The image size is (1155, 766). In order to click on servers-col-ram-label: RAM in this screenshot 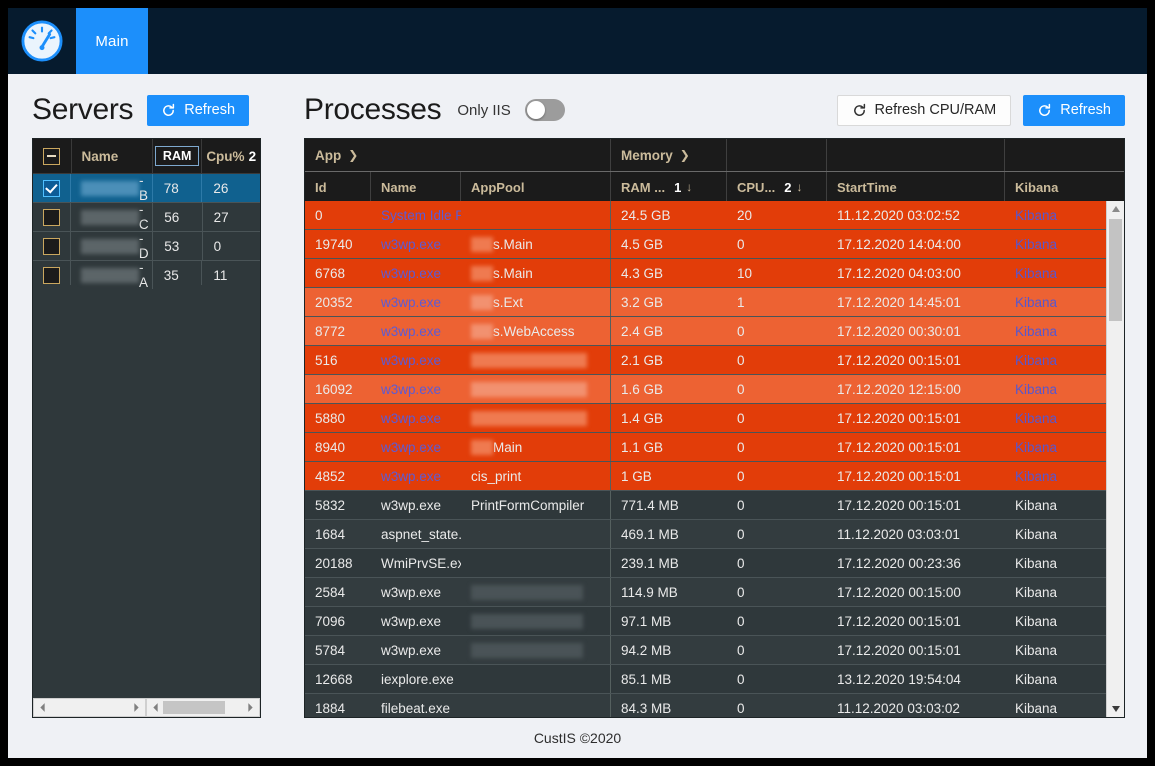, I will do `click(177, 156)`.